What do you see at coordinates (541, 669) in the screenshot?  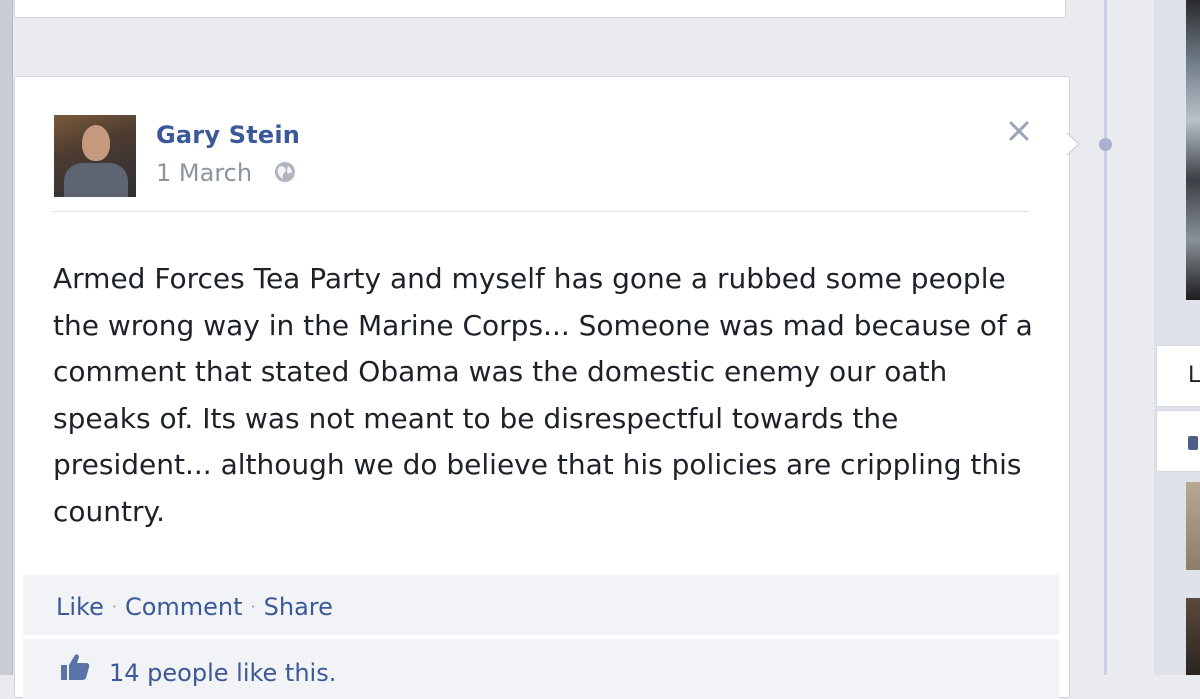 I see `likes-row: 14 people like this.` at bounding box center [541, 669].